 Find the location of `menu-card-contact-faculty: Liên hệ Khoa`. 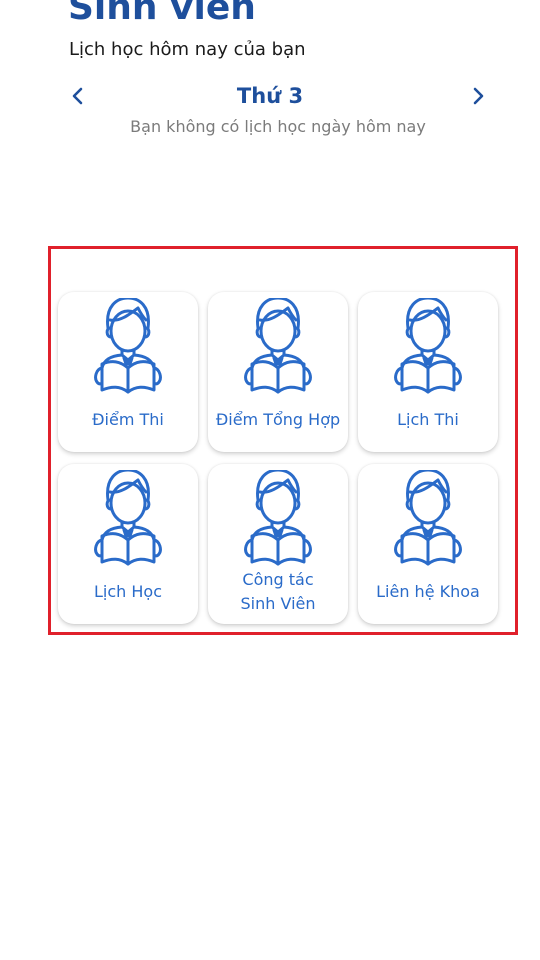

menu-card-contact-faculty: Liên hệ Khoa is located at coordinates (428, 544).